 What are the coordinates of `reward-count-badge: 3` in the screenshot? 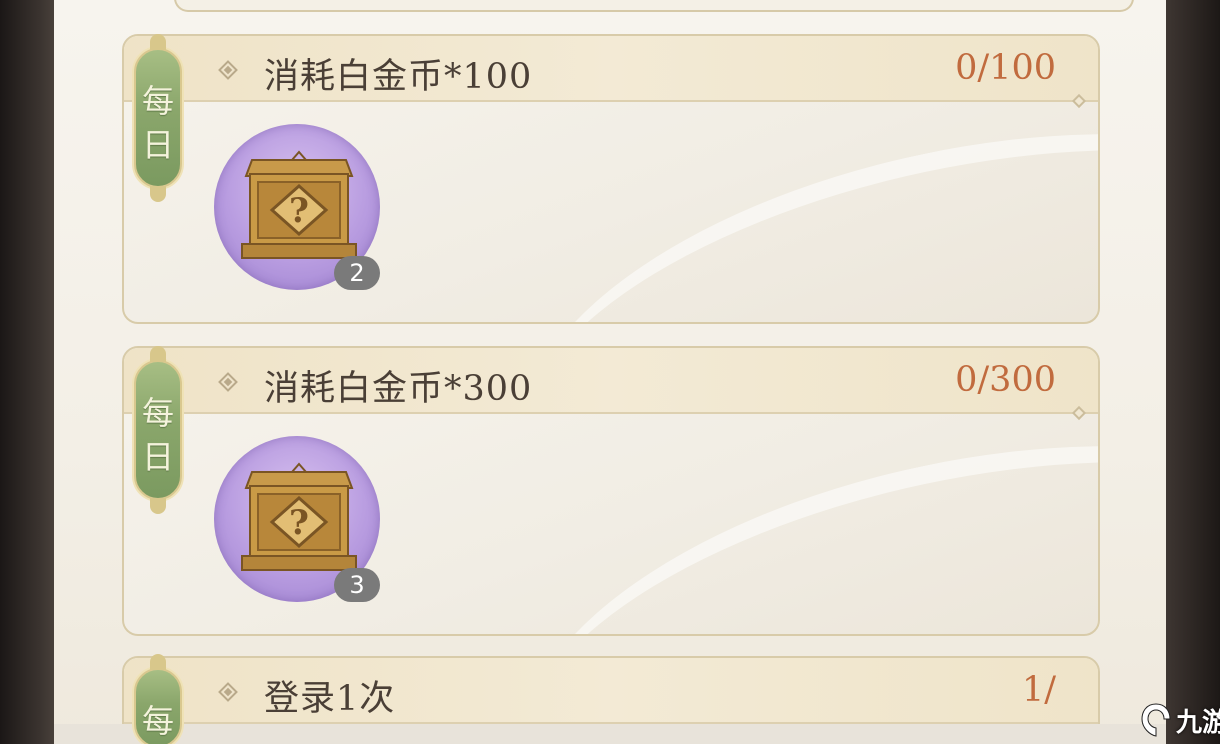 It's located at (357, 585).